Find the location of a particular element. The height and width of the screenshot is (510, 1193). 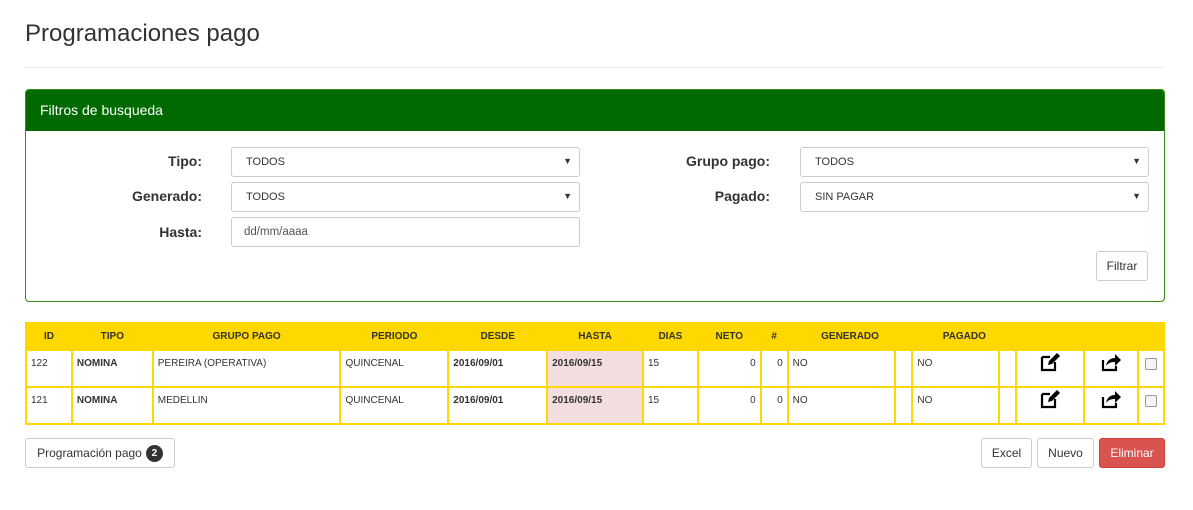

col-header-dias: DIAS is located at coordinates (670, 336).